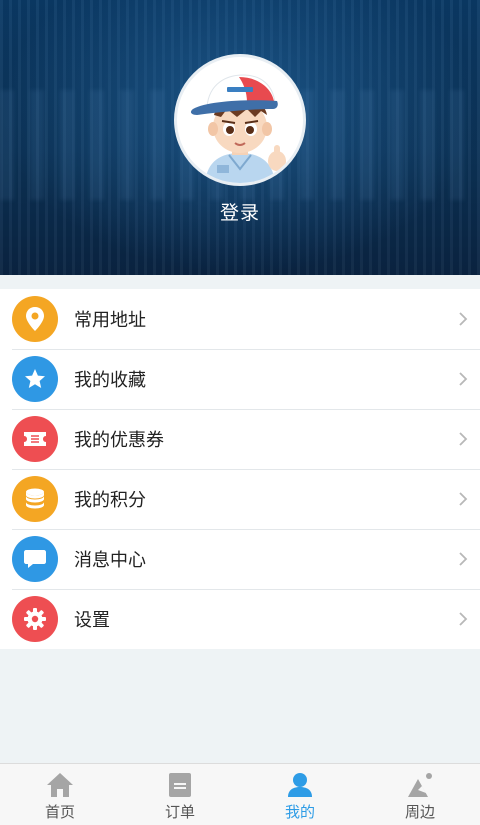 The image size is (480, 825). Describe the element at coordinates (240, 211) in the screenshot. I see `login-label: 登录` at that location.